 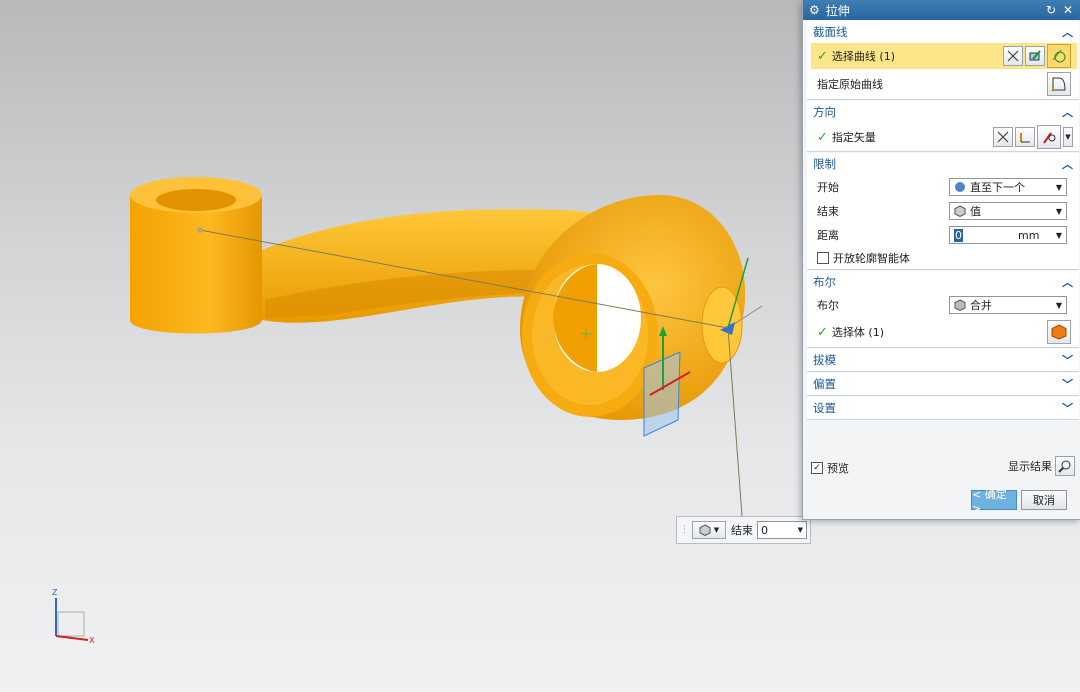 What do you see at coordinates (1051, 10) in the screenshot?
I see `reset-icon: ↻` at bounding box center [1051, 10].